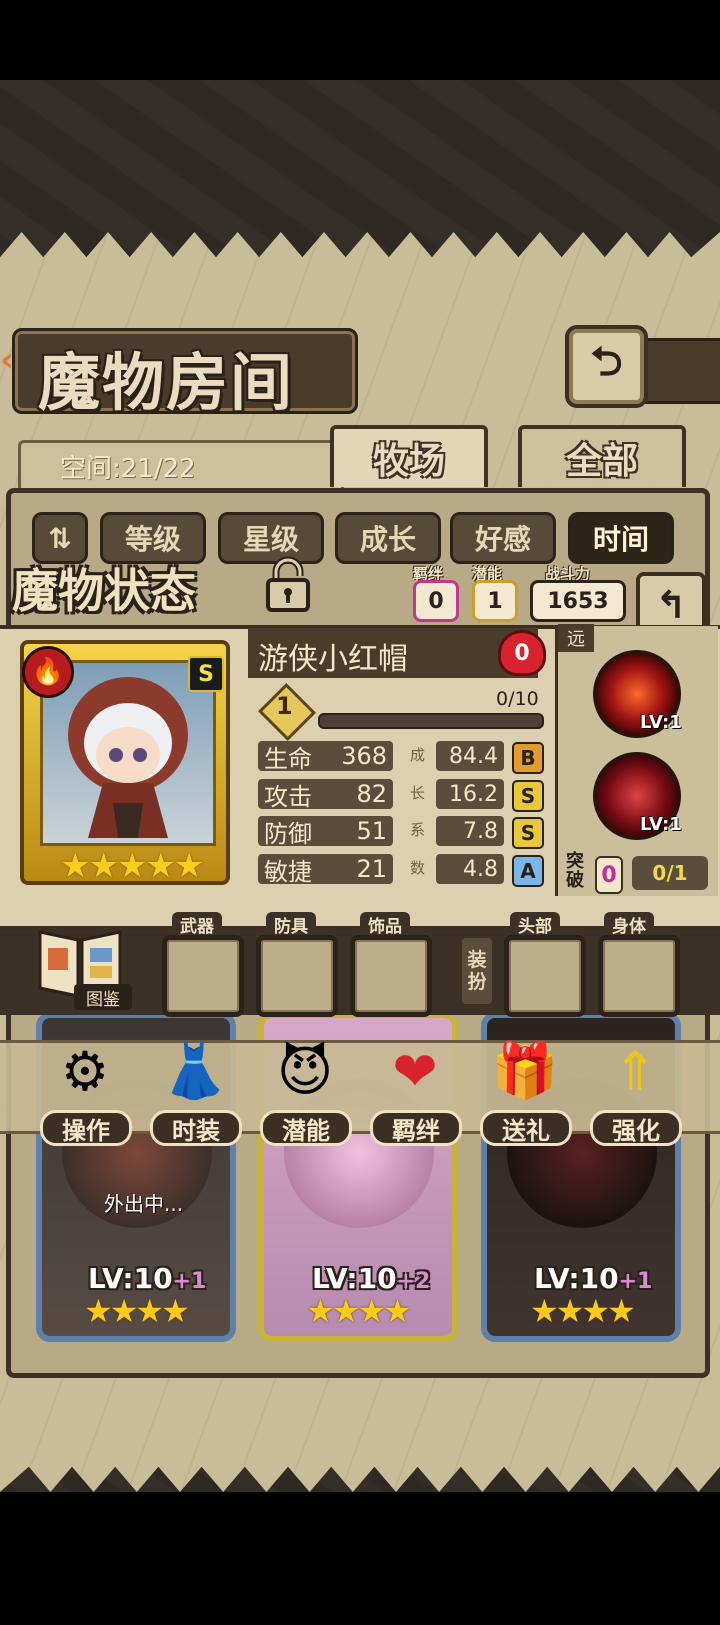 The image size is (720, 1625). I want to click on gear-icon: ⚙, so click(85, 1071).